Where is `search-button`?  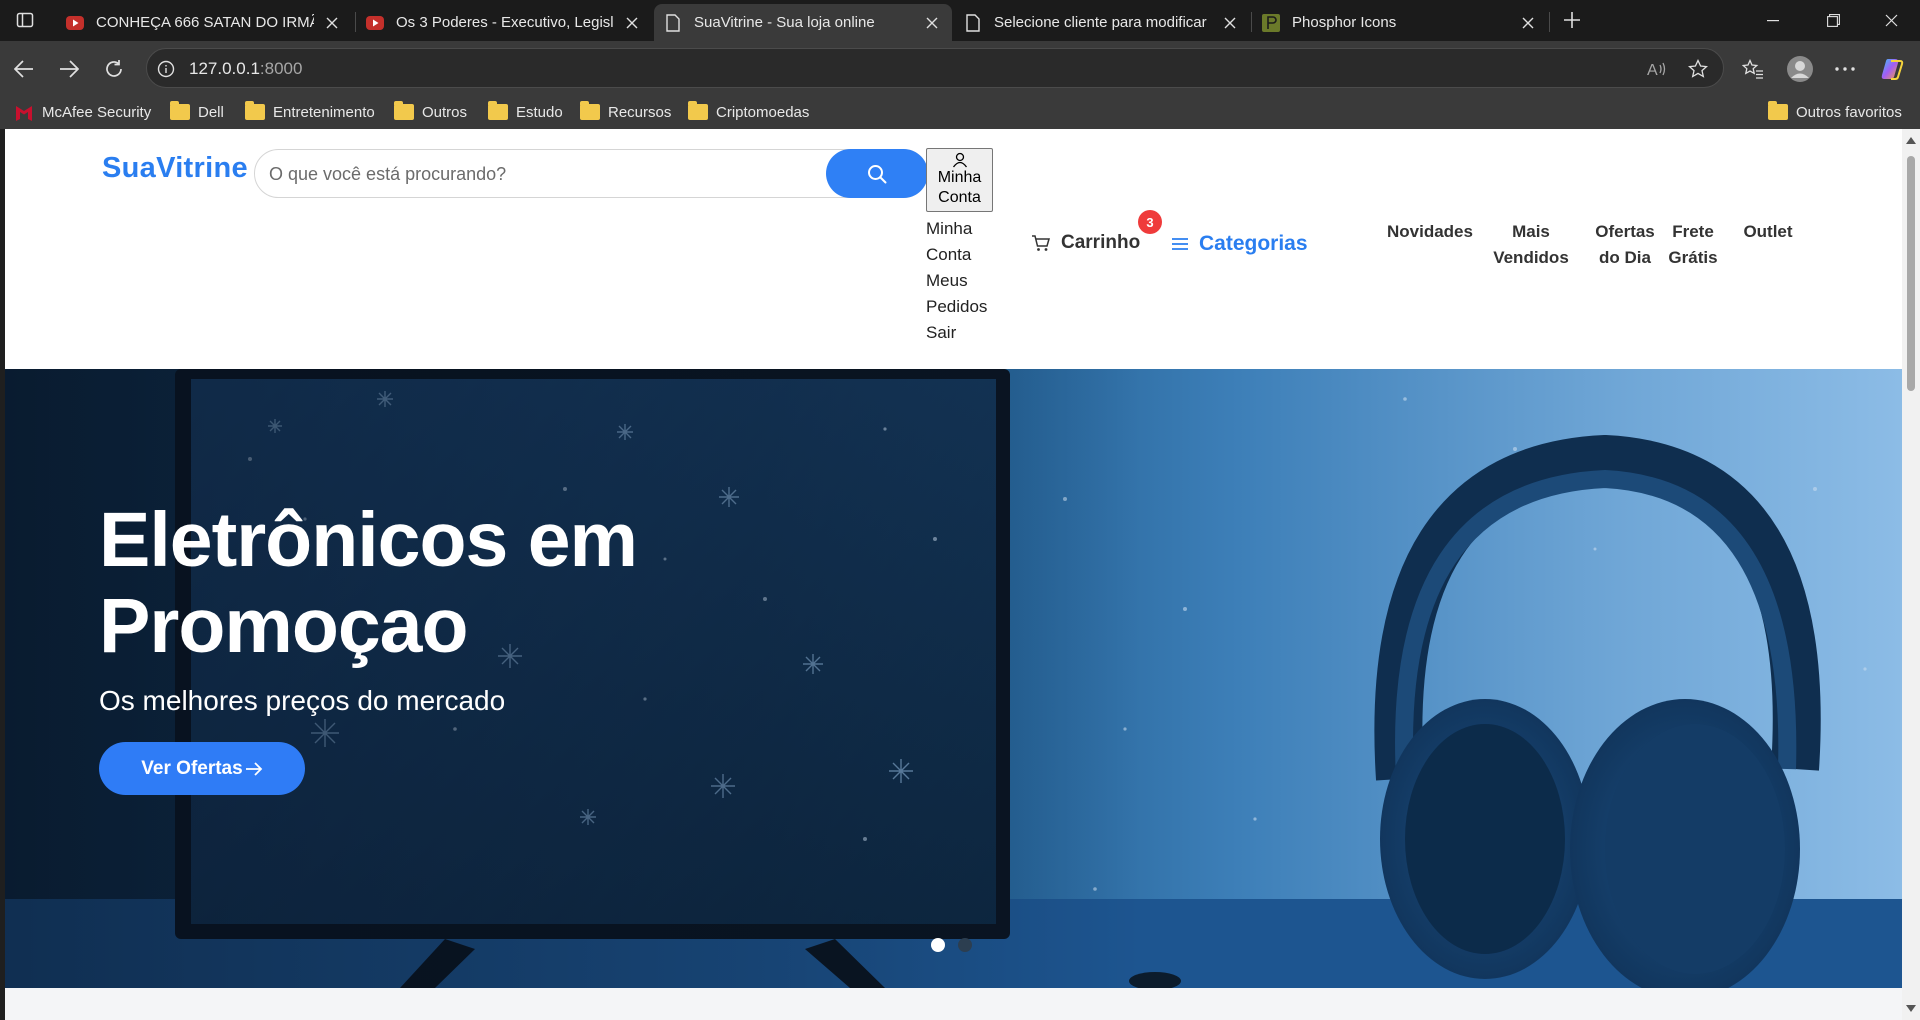 search-button is located at coordinates (877, 173).